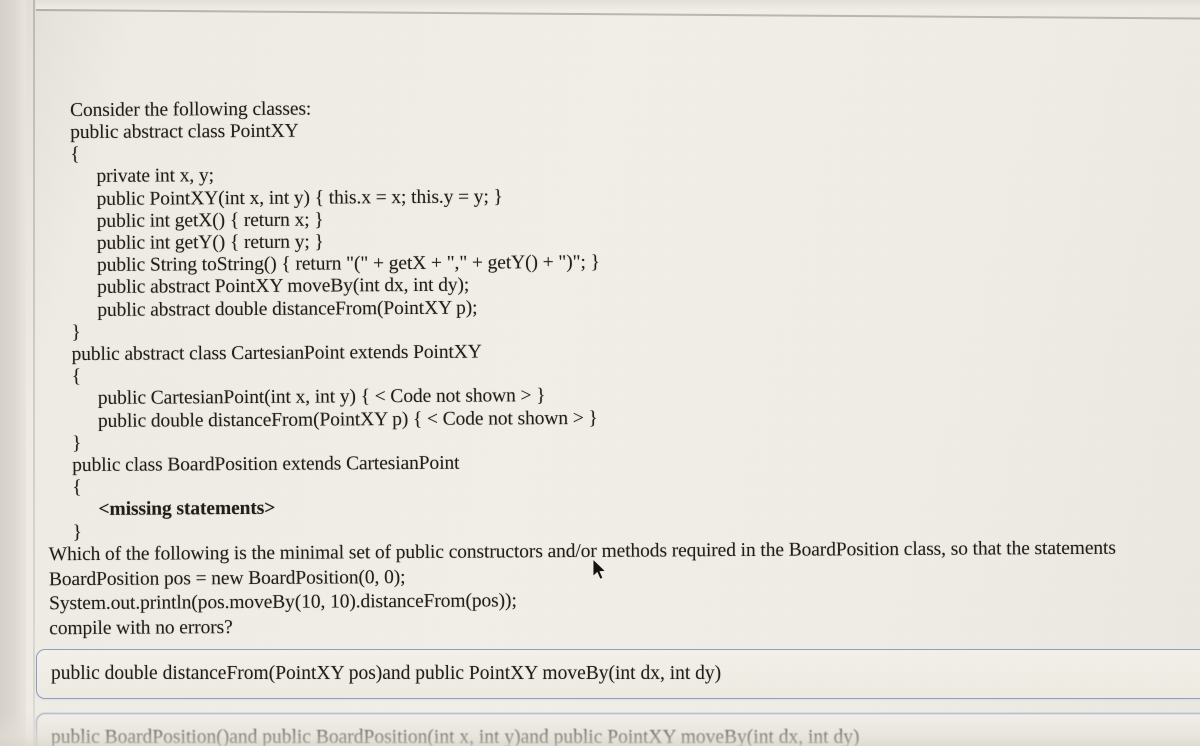  I want to click on page-top-band, so click(618, 4).